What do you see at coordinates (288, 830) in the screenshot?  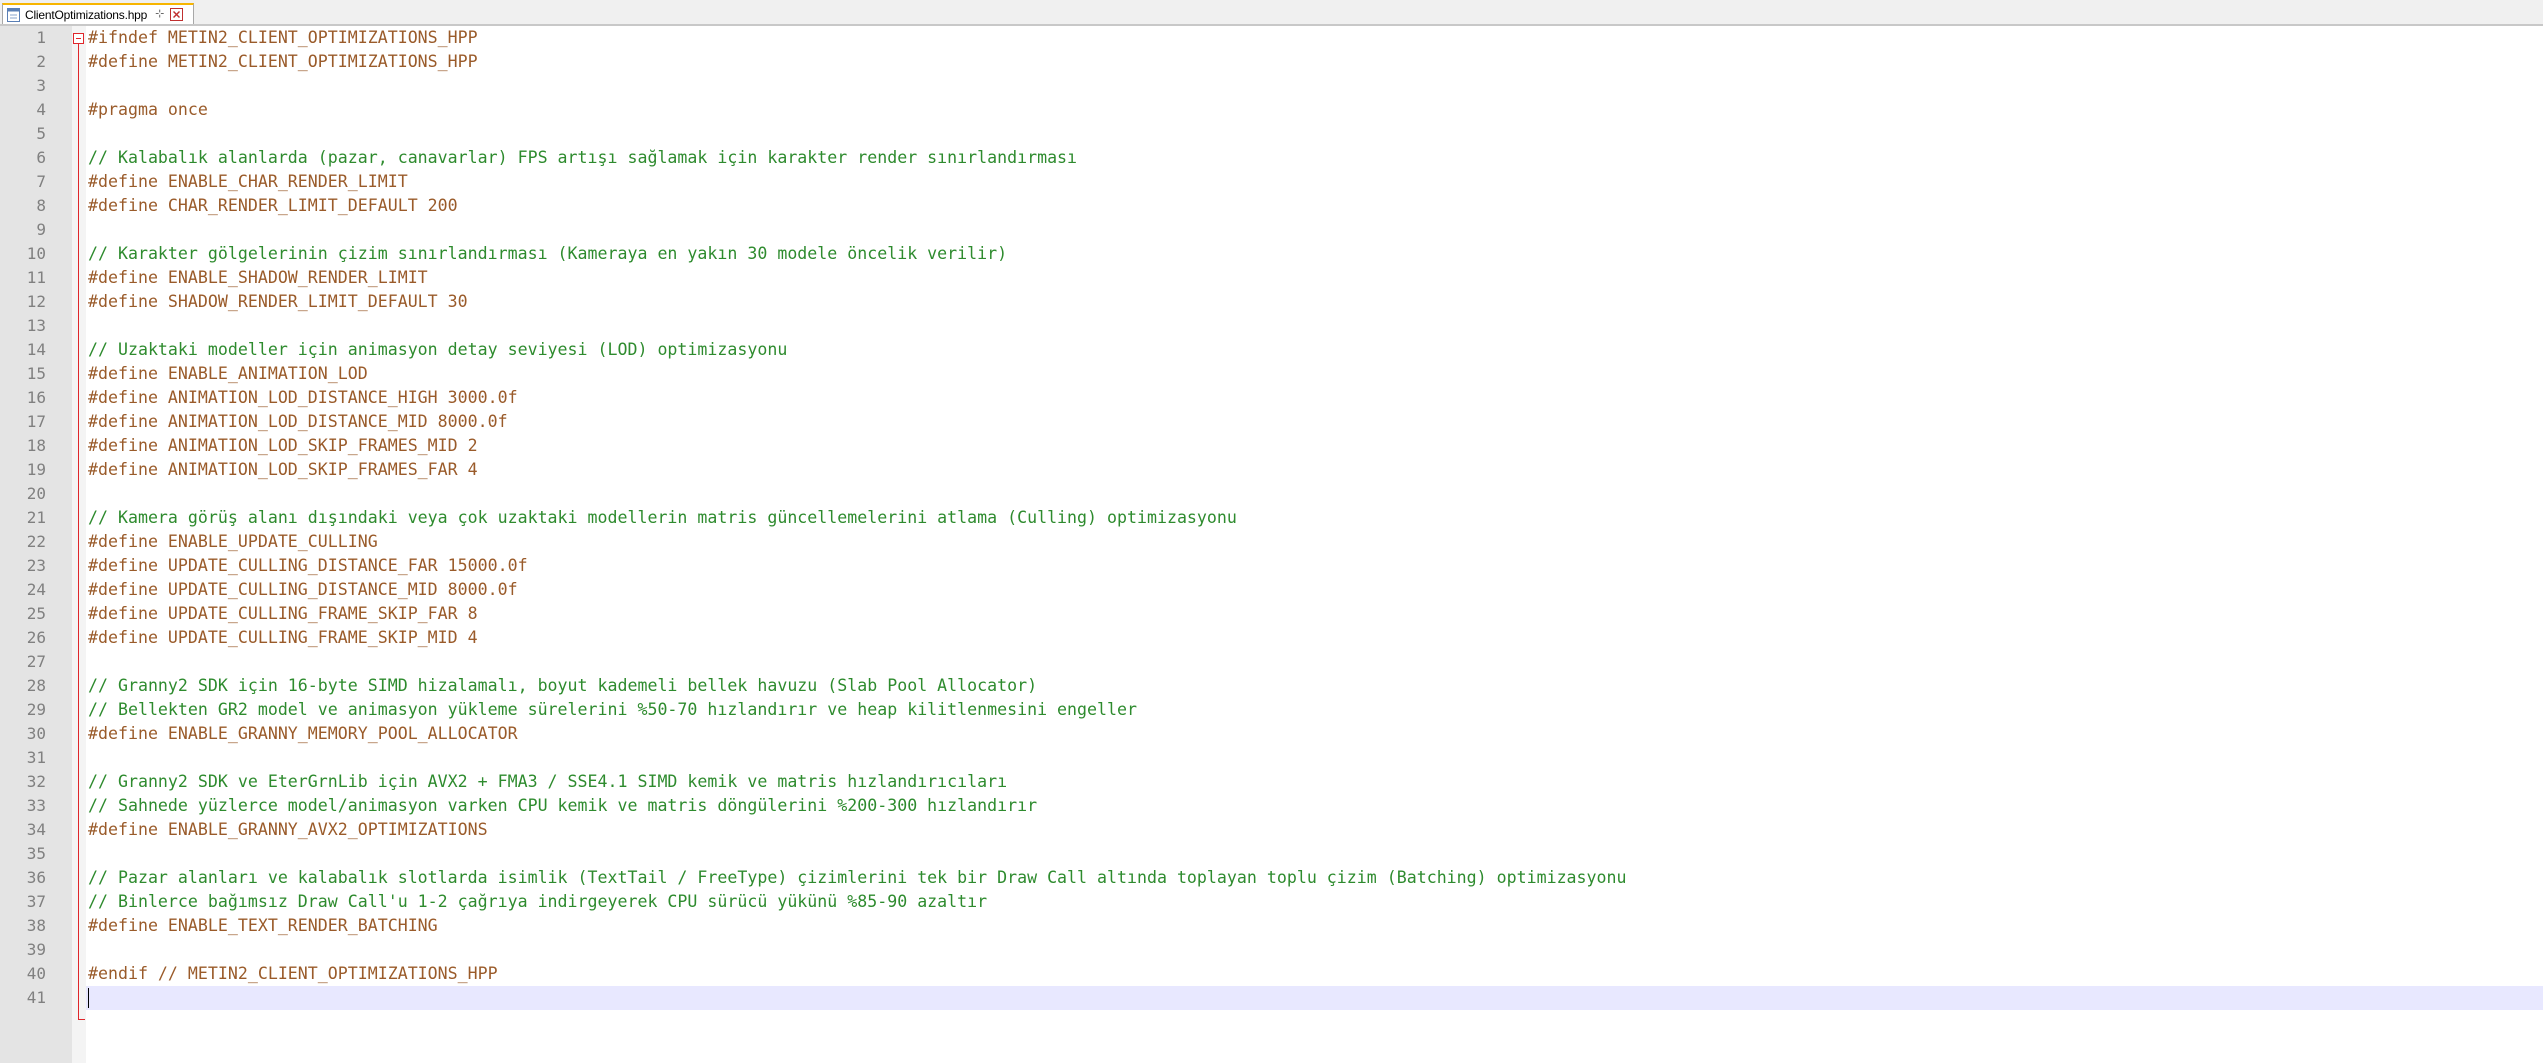 I see `code-line: #define ENABLE_GRANNY_AVX2_OPTIMIZATIONS` at bounding box center [288, 830].